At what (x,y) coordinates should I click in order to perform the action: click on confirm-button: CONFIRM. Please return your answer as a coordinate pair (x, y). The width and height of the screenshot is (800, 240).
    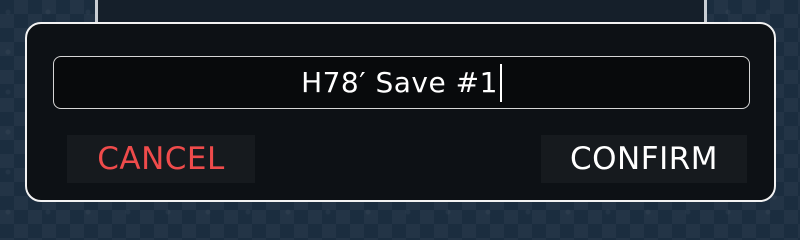
    Looking at the image, I should click on (644, 159).